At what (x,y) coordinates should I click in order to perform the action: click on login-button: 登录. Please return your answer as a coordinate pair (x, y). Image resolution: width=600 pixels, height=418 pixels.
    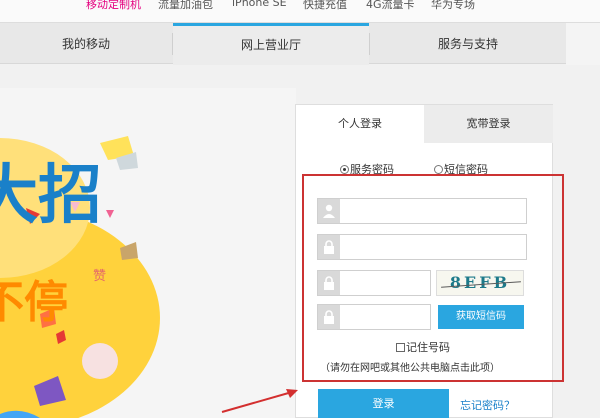
    Looking at the image, I should click on (383, 403).